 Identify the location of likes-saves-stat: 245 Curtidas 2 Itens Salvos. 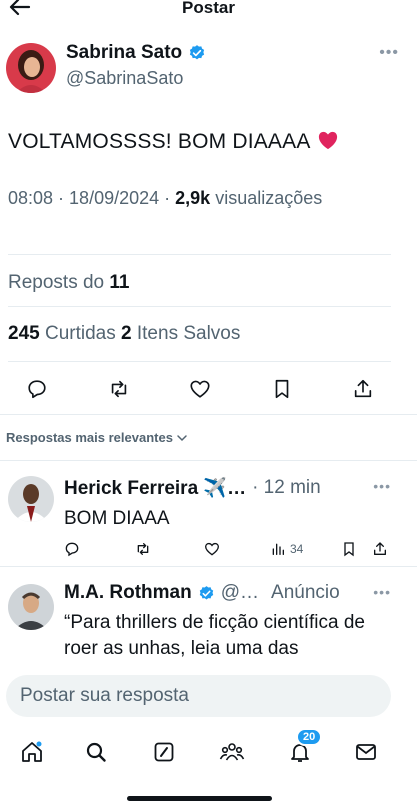
(124, 334).